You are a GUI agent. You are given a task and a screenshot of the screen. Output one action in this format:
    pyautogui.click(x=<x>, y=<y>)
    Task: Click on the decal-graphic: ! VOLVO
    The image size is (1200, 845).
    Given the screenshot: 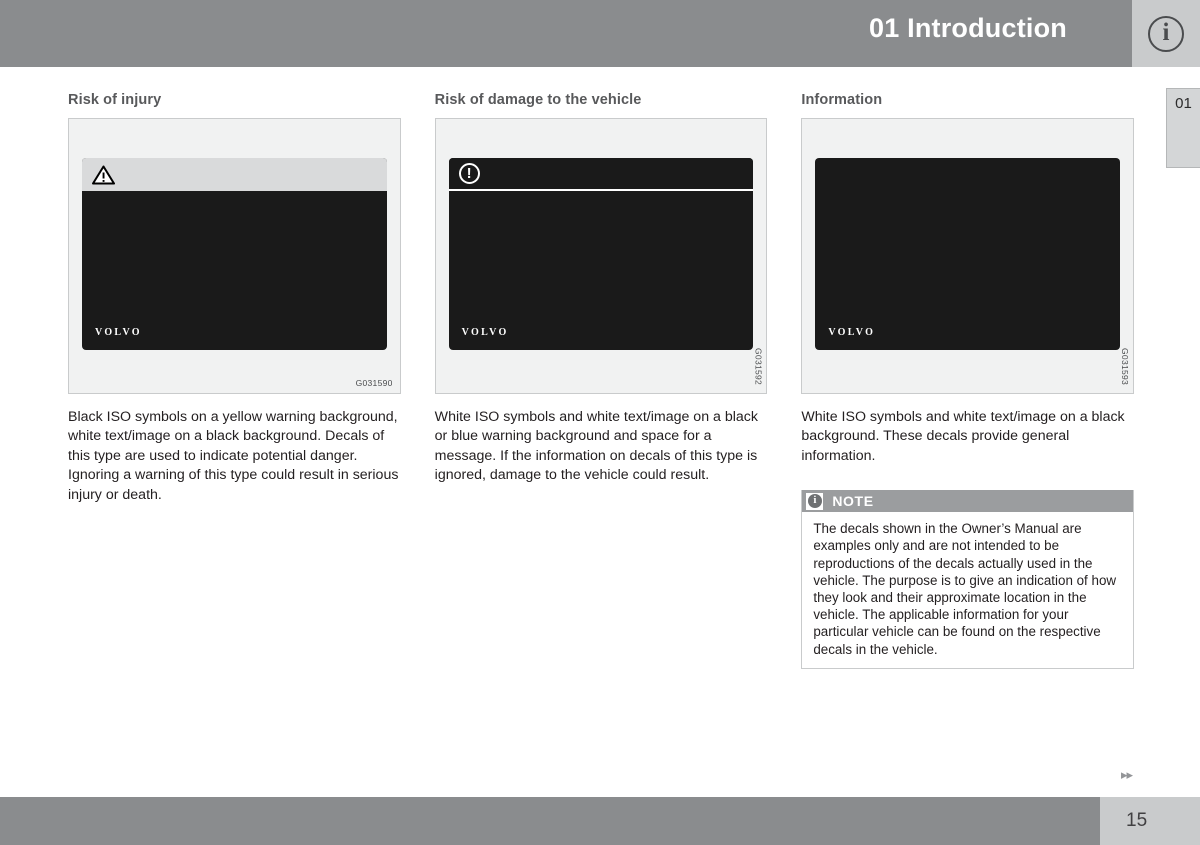 What is the action you would take?
    pyautogui.click(x=601, y=254)
    